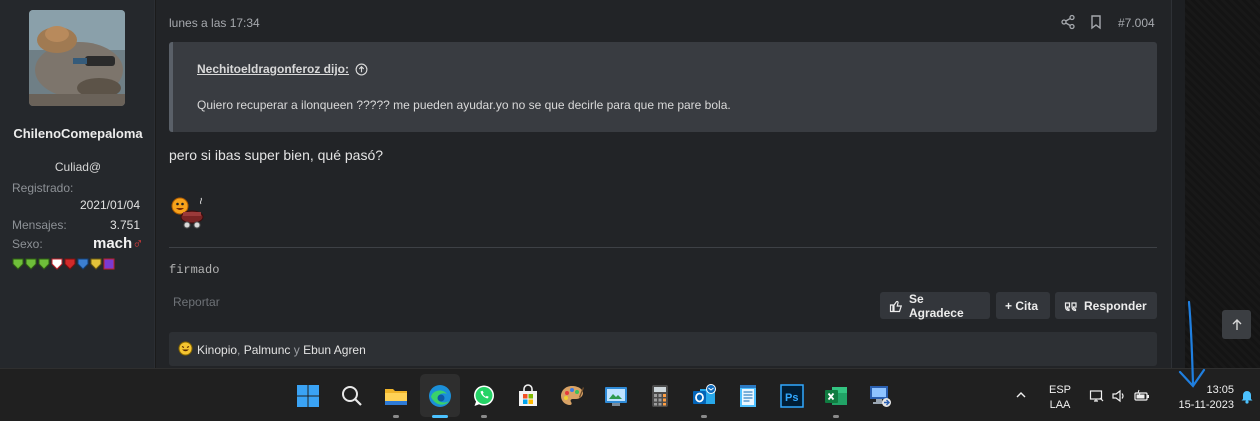  I want to click on clock-time: 13:05, so click(1220, 390).